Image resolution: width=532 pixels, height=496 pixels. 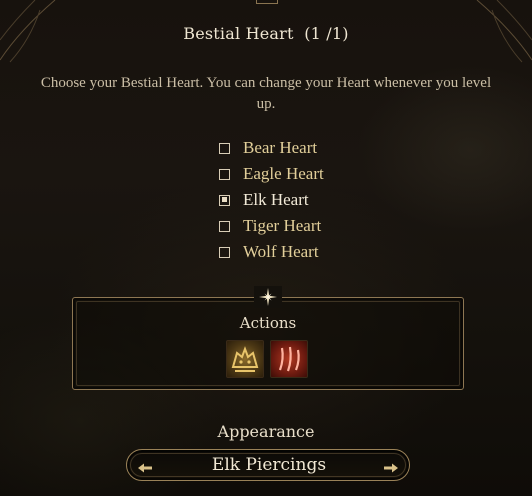 I want to click on option-tiger-heart: Tiger Heart, so click(x=271, y=226).